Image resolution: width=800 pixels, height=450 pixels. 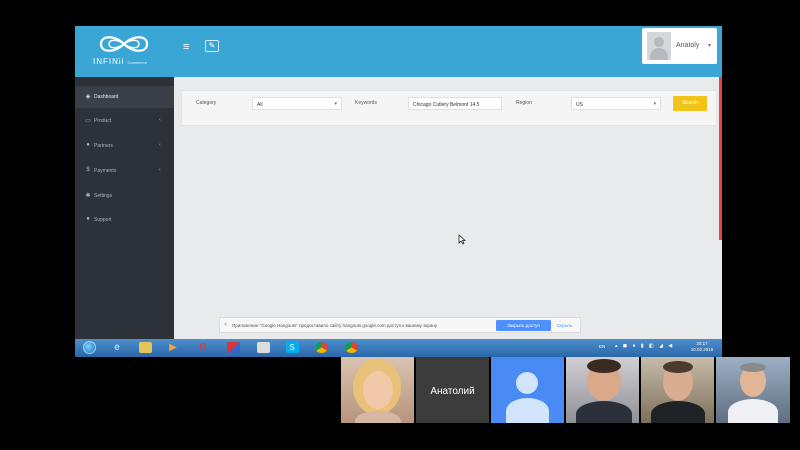 I want to click on notepad-icon, so click(x=263, y=348).